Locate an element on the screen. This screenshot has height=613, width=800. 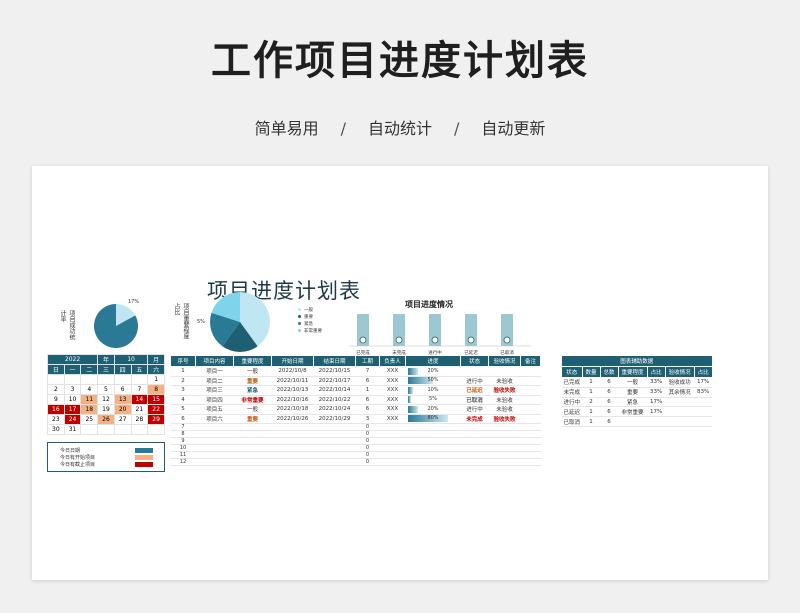
col-header-1: 项目内容 is located at coordinates (214, 361).